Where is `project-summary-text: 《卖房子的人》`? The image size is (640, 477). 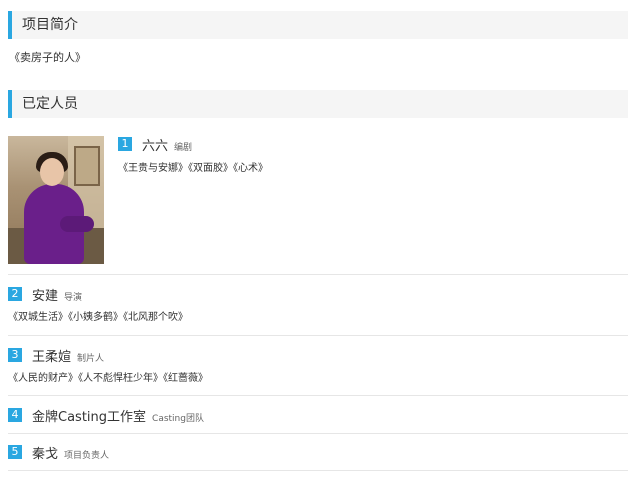
project-summary-text: 《卖房子的人》 is located at coordinates (47, 57).